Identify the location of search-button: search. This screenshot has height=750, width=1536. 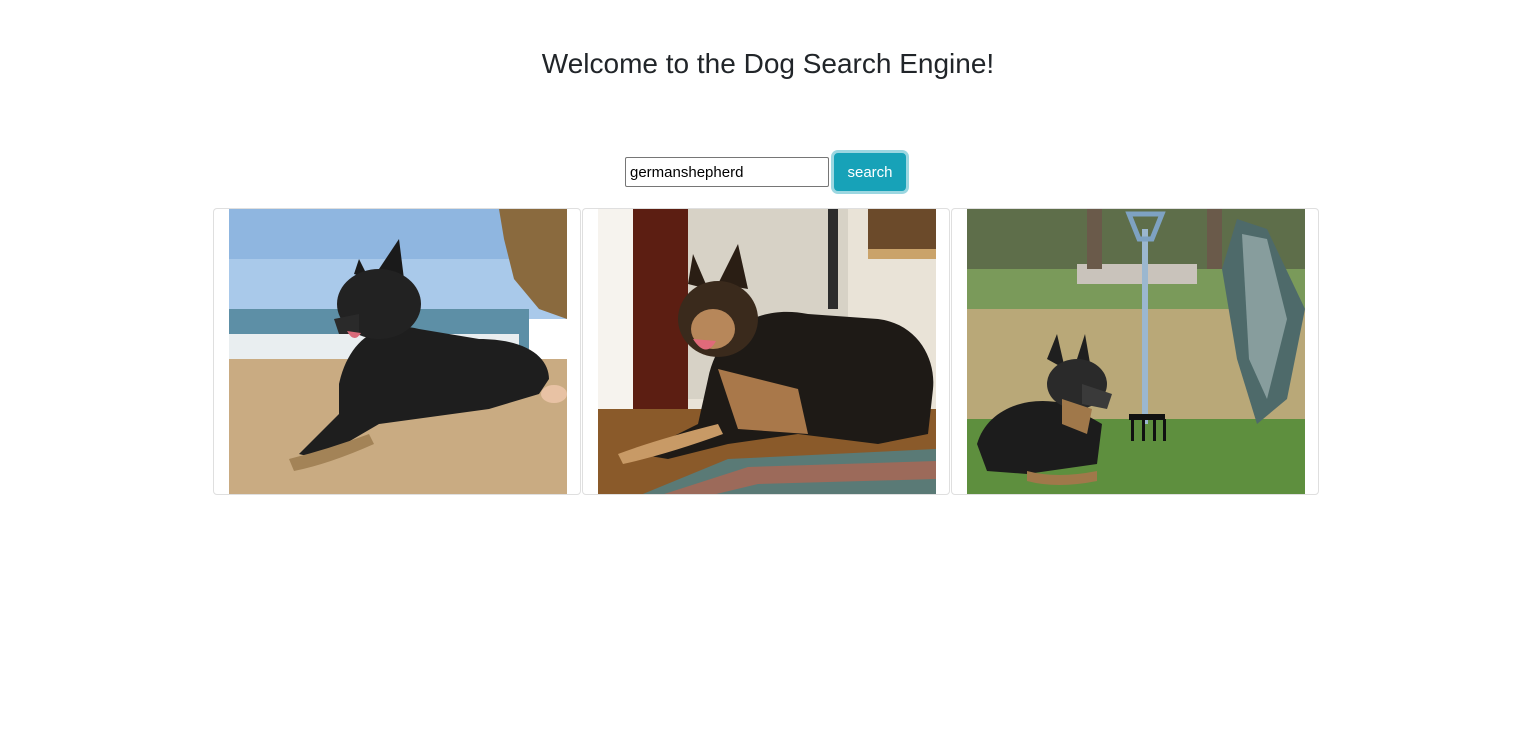
(870, 172).